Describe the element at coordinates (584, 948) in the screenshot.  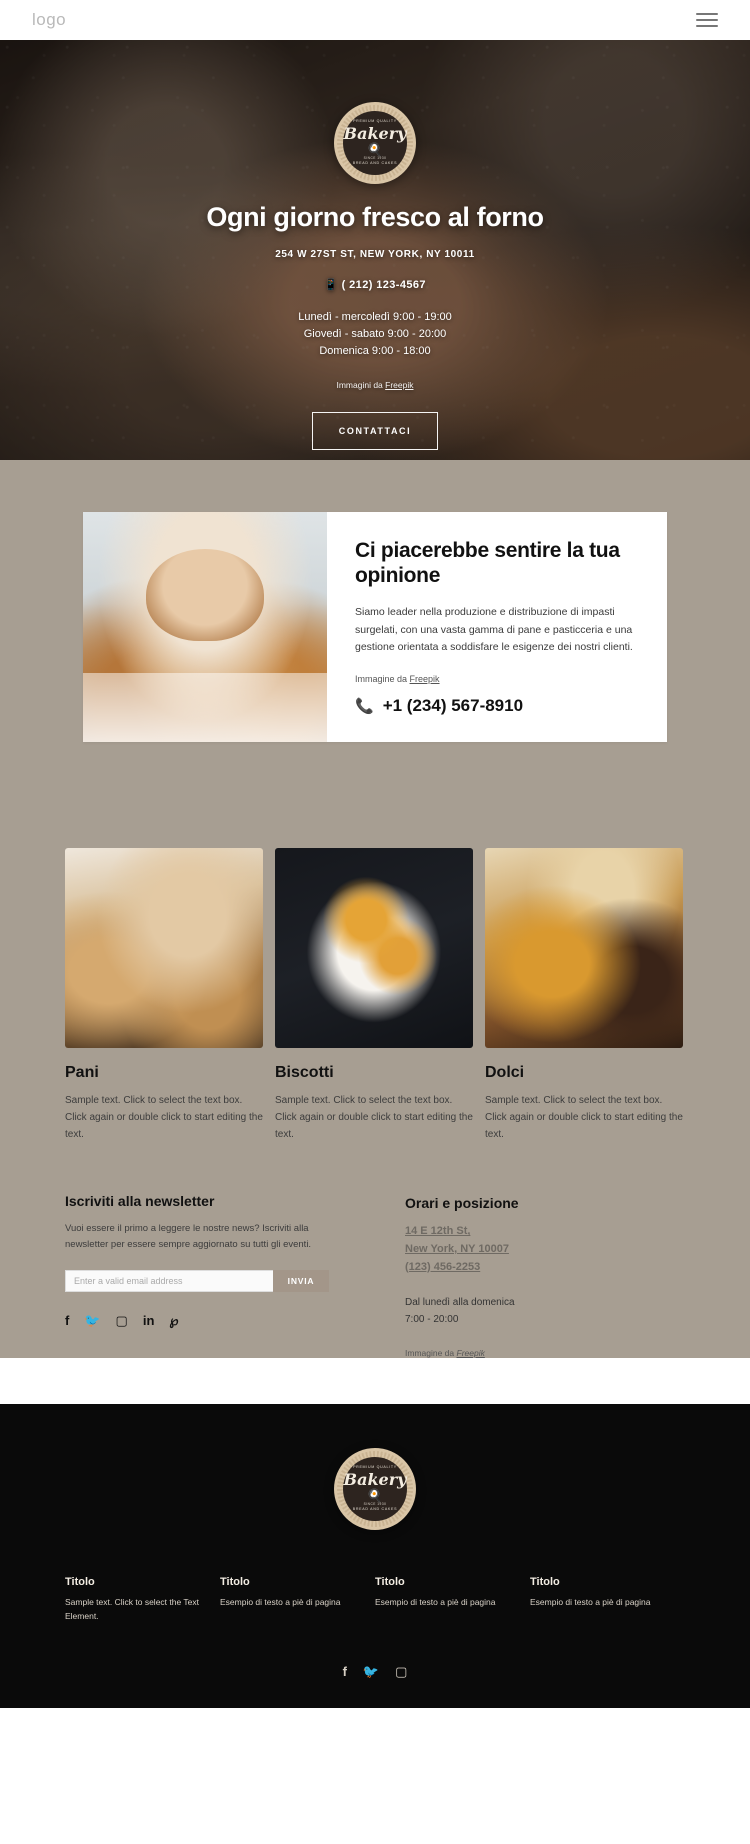
I see `product-image-dolci` at that location.